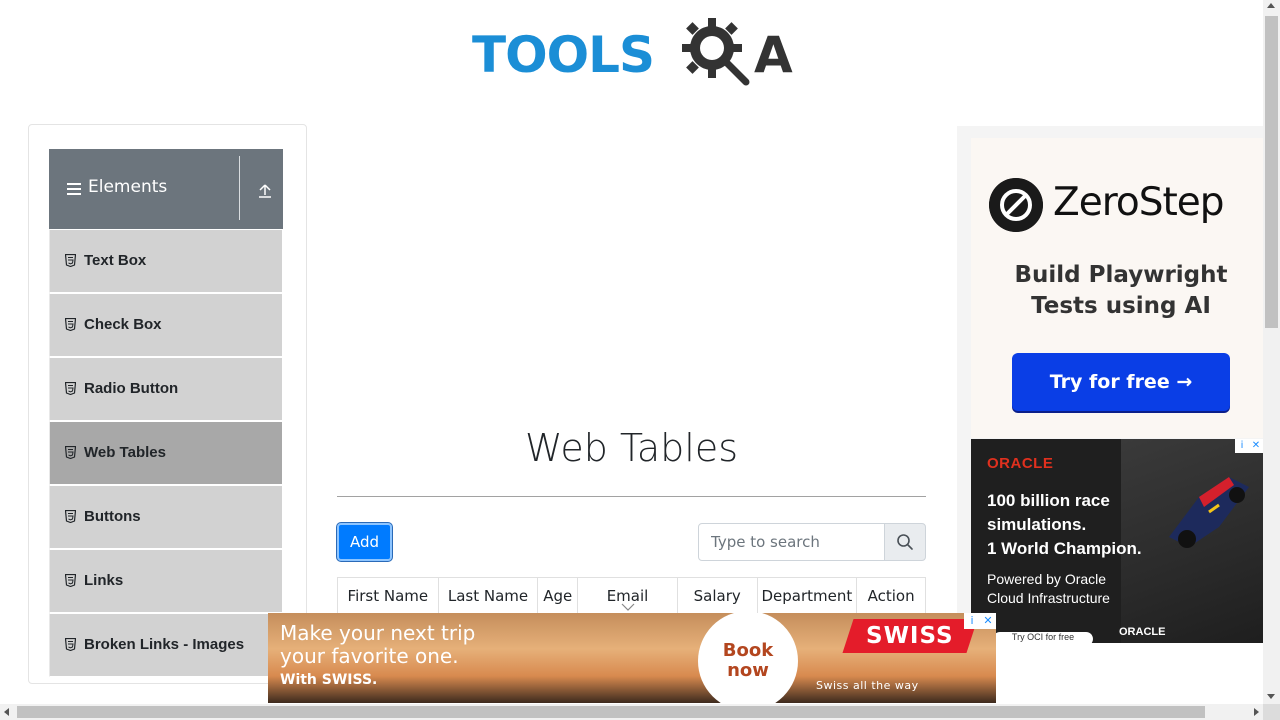 Image resolution: width=1280 pixels, height=720 pixels. What do you see at coordinates (1064, 548) in the screenshot?
I see `oracle-headline-line3: 1 World Champion.` at bounding box center [1064, 548].